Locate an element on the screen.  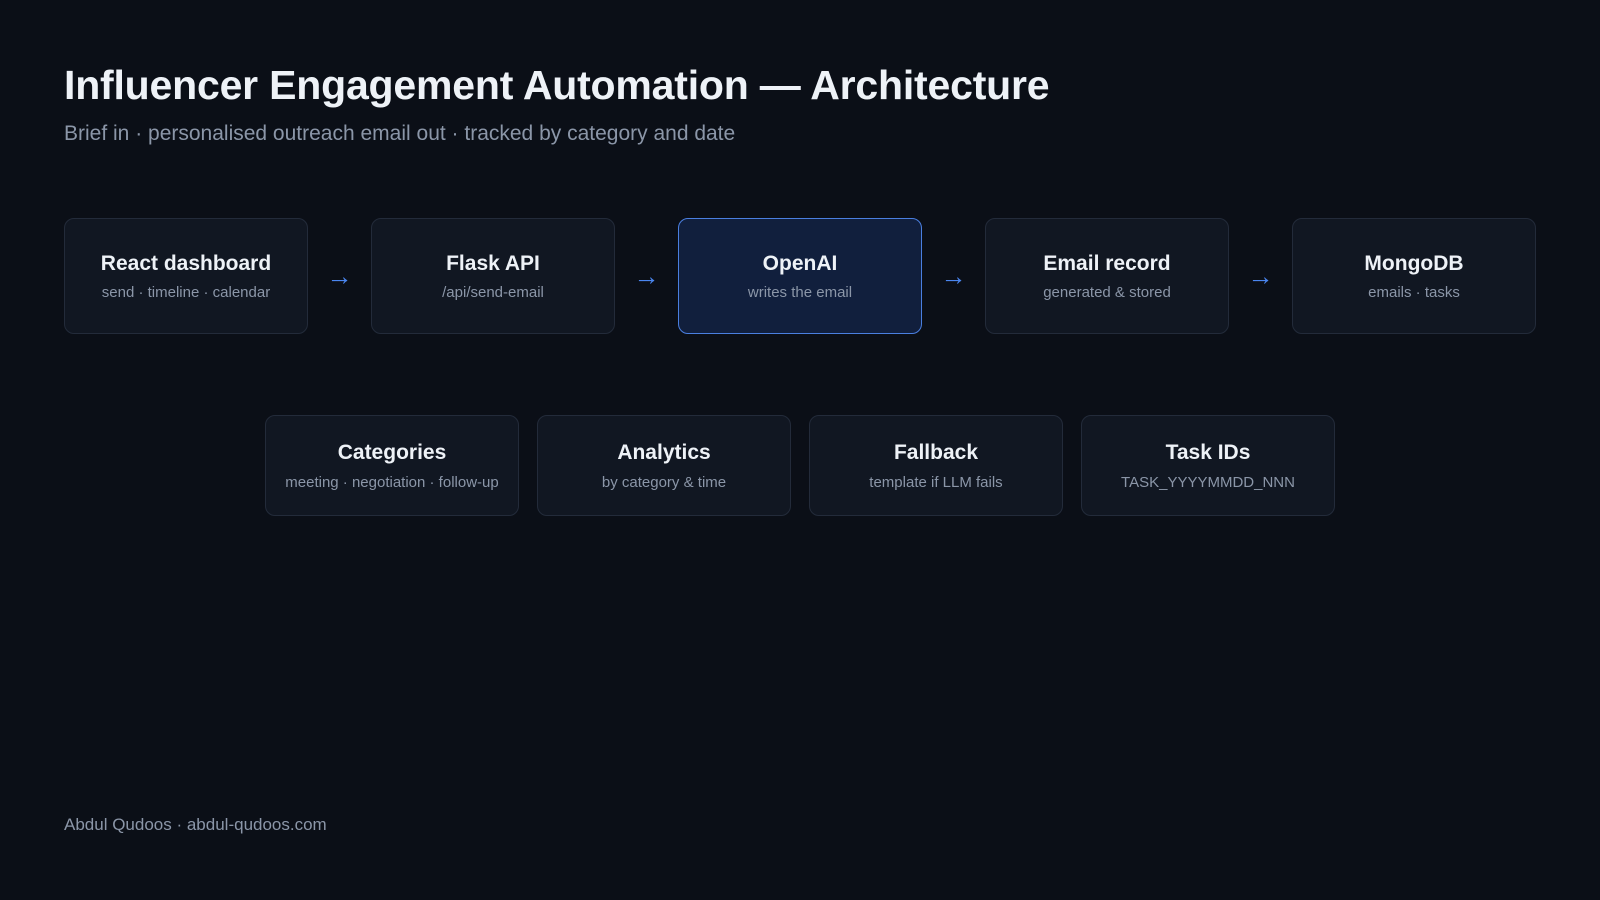
feature-title: Task IDs is located at coordinates (1208, 452).